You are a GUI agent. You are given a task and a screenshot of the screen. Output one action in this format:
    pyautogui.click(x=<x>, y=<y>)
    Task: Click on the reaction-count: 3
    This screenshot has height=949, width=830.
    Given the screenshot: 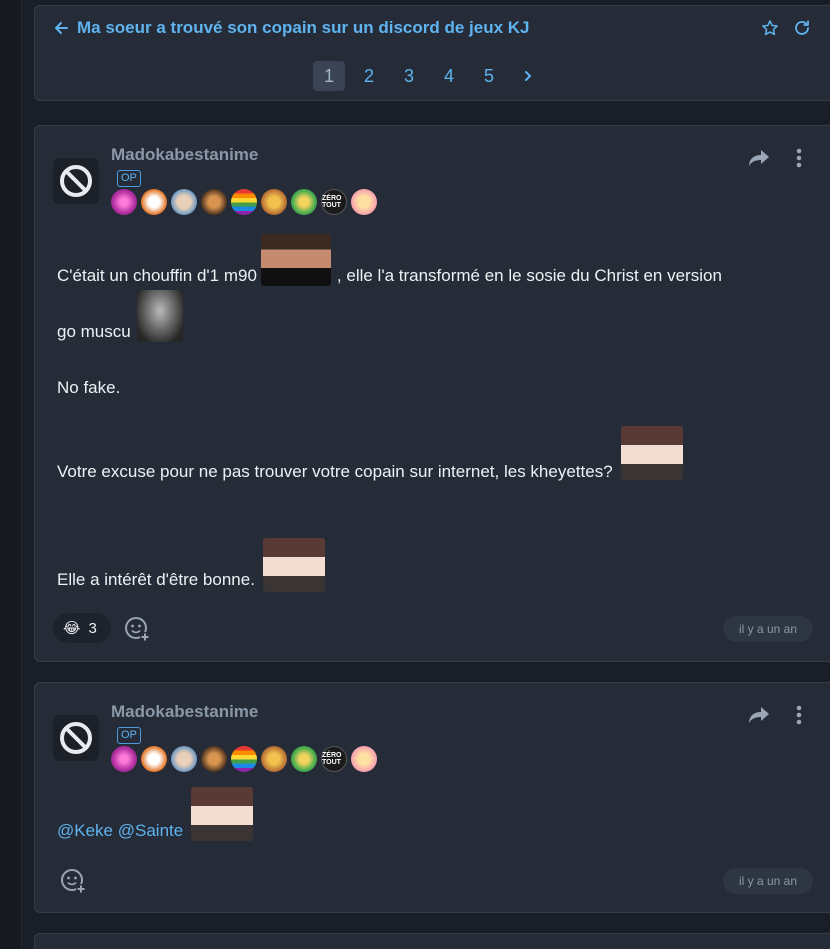 What is the action you would take?
    pyautogui.click(x=92, y=628)
    